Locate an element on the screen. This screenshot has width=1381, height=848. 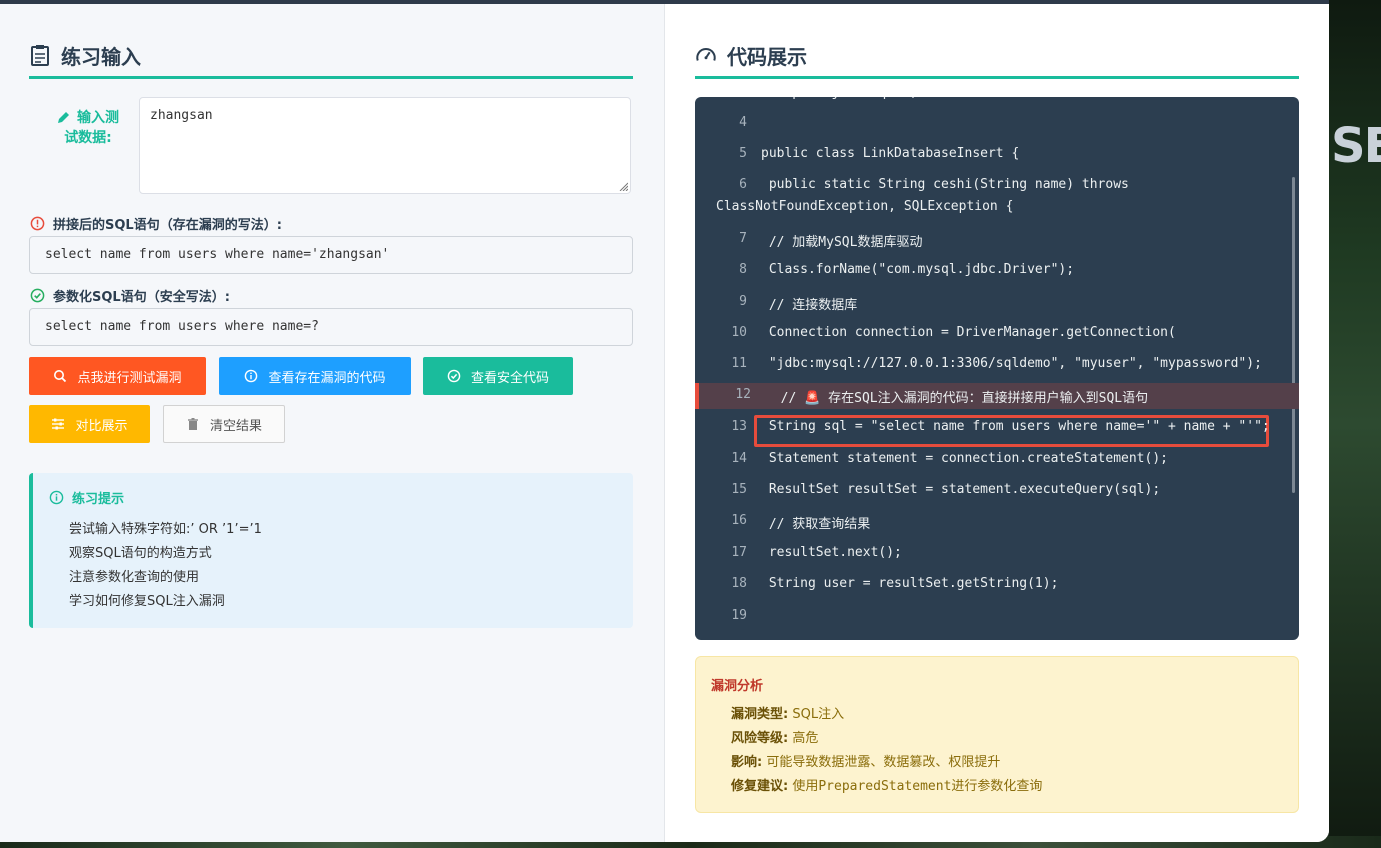
vuln-impact-value: 可能导致数据泄露、数据篡改、权限提升 is located at coordinates (883, 762).